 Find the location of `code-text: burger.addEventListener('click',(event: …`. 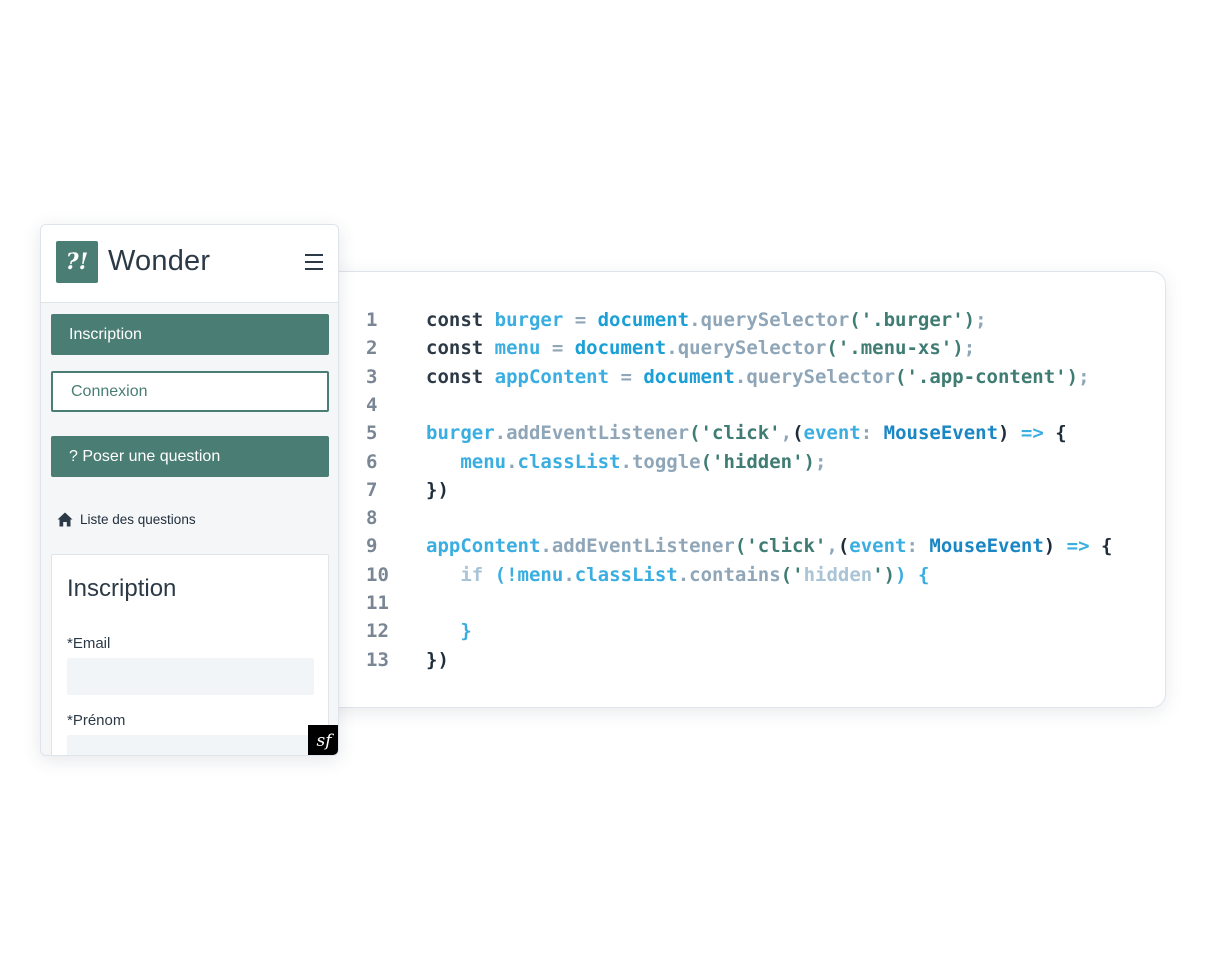

code-text: burger.addEventListener('click',(event: … is located at coordinates (746, 433).